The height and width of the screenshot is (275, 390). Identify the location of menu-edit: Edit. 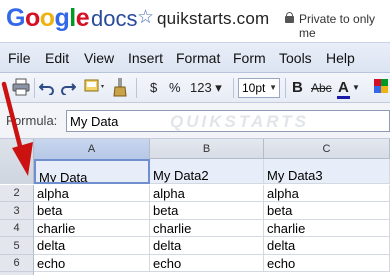
(57, 58).